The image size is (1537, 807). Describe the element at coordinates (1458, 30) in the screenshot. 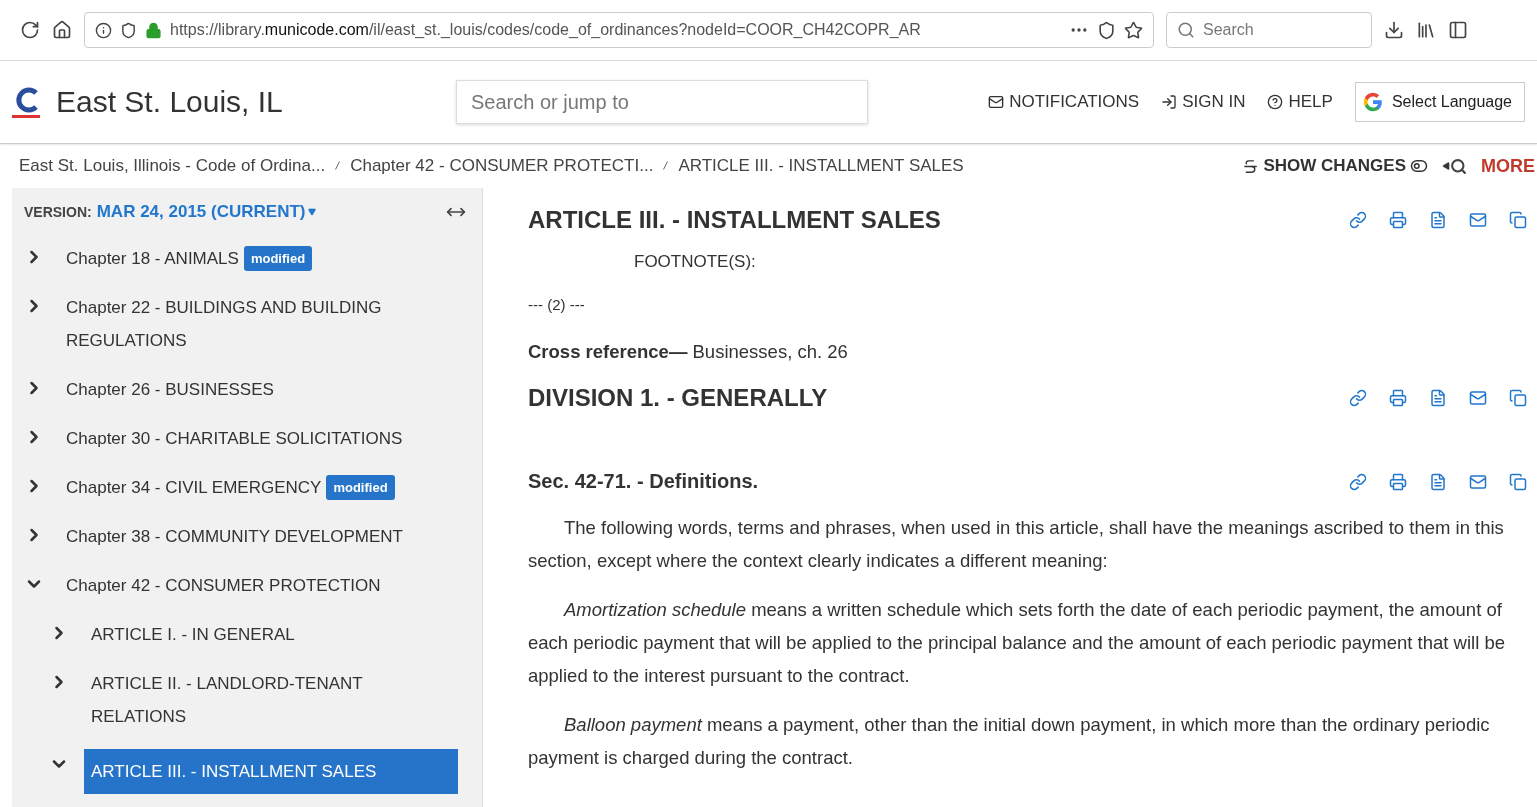

I see `sidebar-icon` at that location.